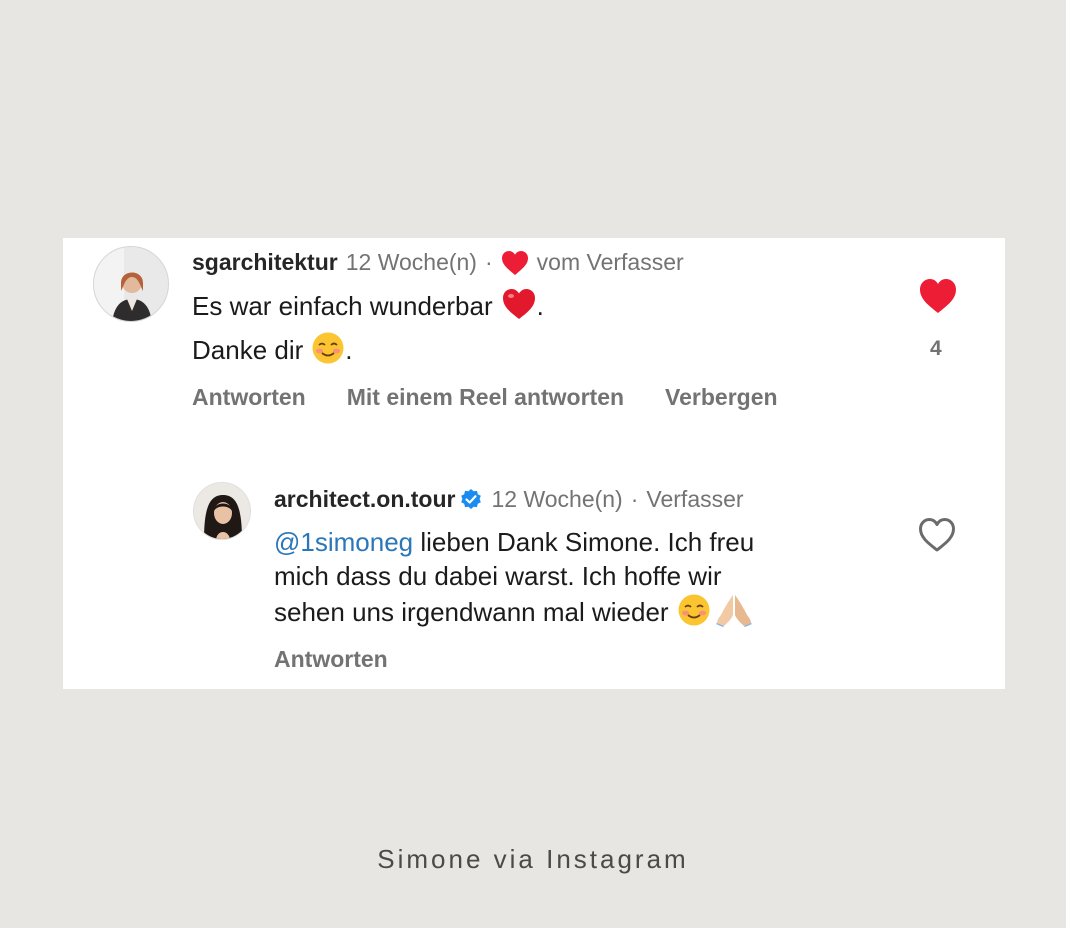 The width and height of the screenshot is (1066, 928). Describe the element at coordinates (721, 397) in the screenshot. I see `hide-button: Verbergen` at that location.